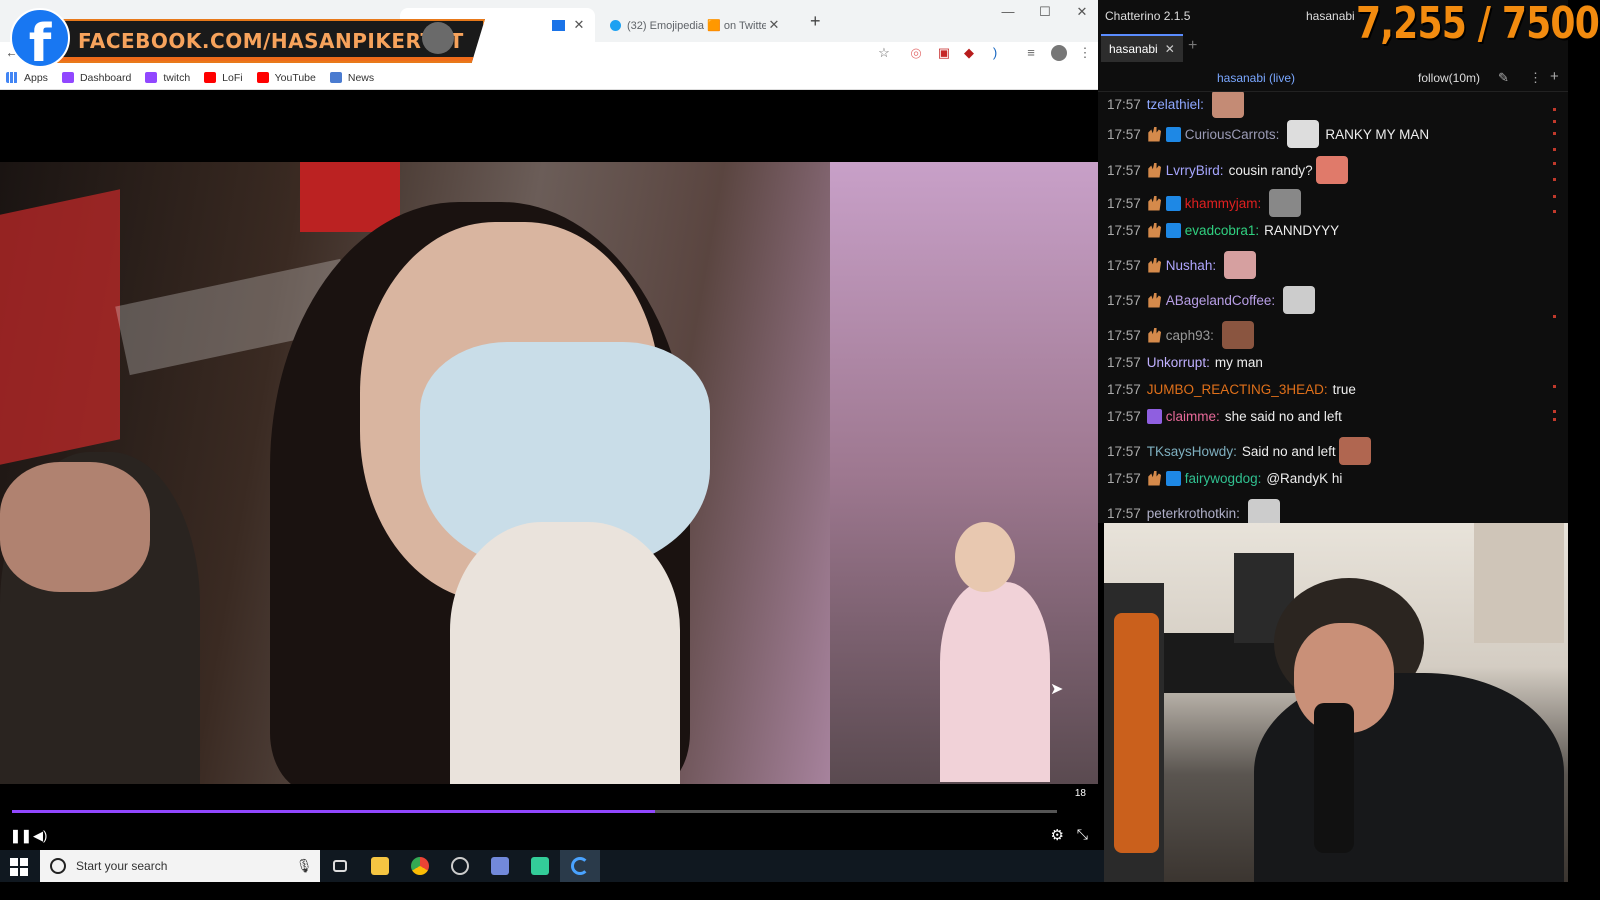  I want to click on message-username: khammyjam:, so click(1223, 203).